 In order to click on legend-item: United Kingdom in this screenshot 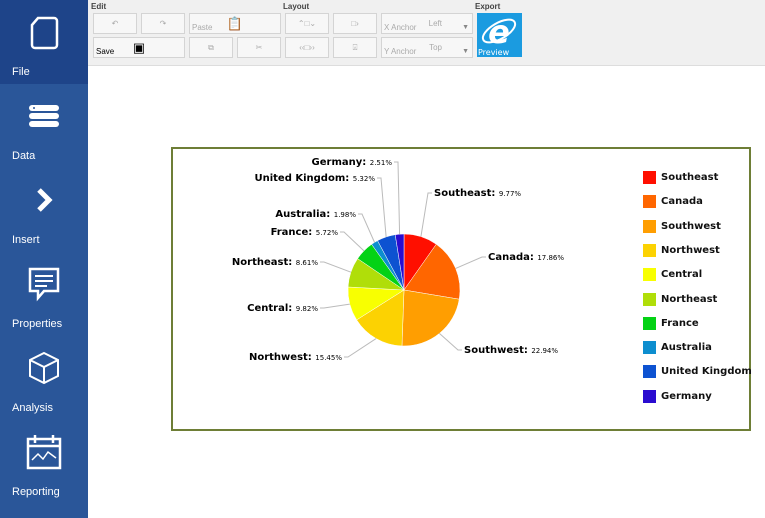, I will do `click(697, 372)`.